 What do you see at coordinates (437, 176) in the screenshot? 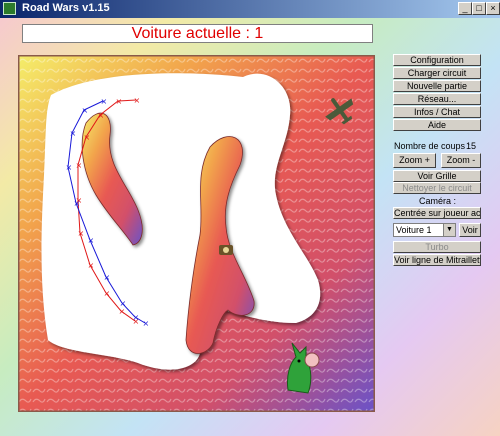
I see `show-grid-button: Voir Grille` at bounding box center [437, 176].